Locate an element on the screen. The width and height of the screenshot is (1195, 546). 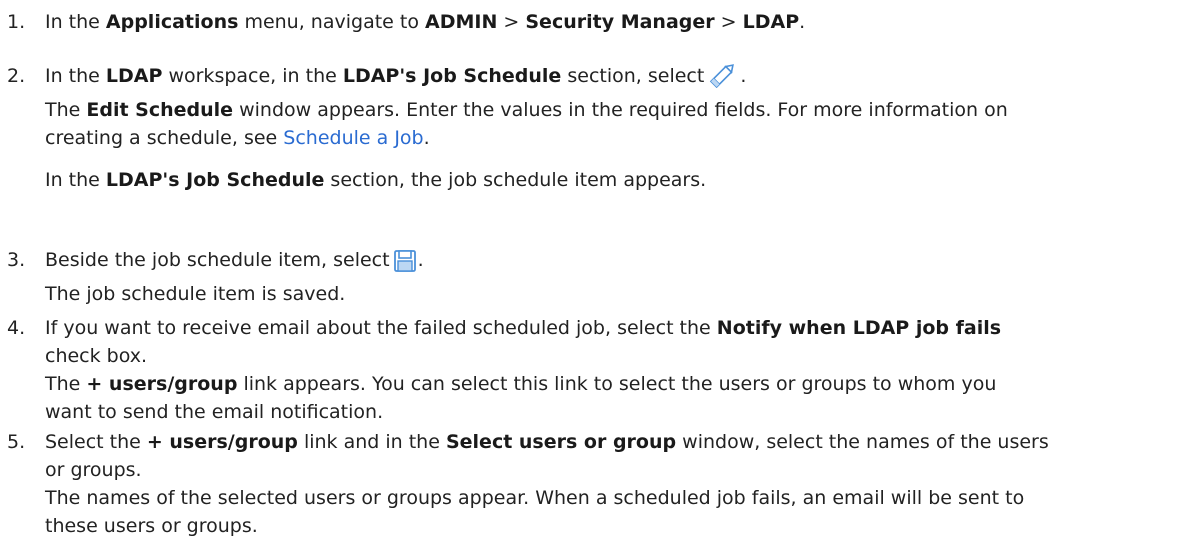
step-number: 2. is located at coordinates (16, 76).